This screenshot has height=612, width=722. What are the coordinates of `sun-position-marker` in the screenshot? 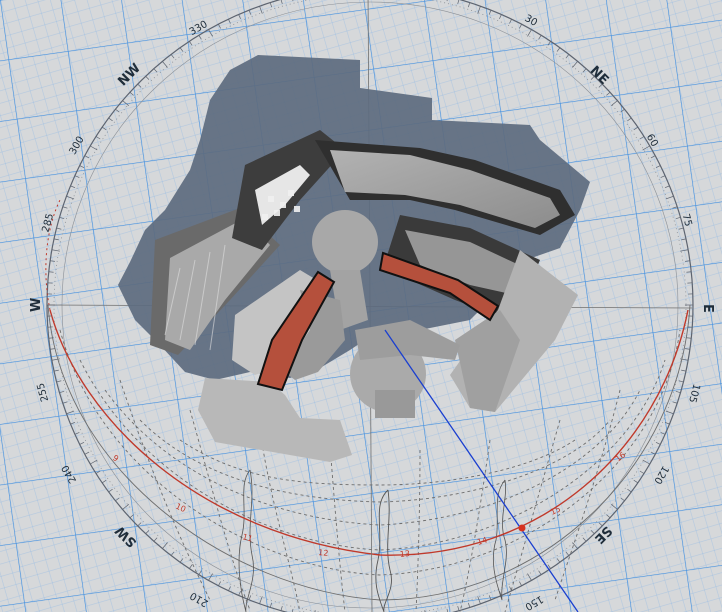 It's located at (522, 528).